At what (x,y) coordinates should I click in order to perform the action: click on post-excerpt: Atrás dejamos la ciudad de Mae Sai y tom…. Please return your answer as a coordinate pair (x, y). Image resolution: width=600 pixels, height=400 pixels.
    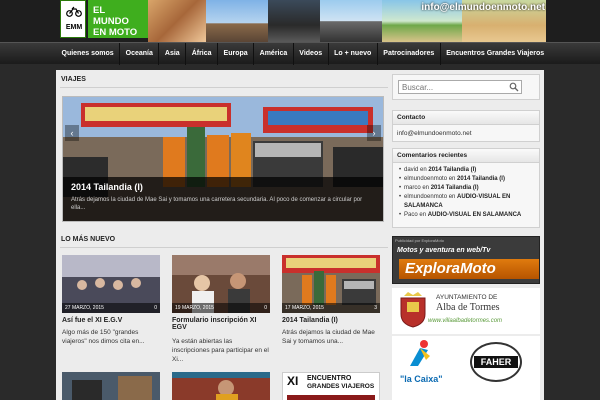
    Looking at the image, I should click on (328, 337).